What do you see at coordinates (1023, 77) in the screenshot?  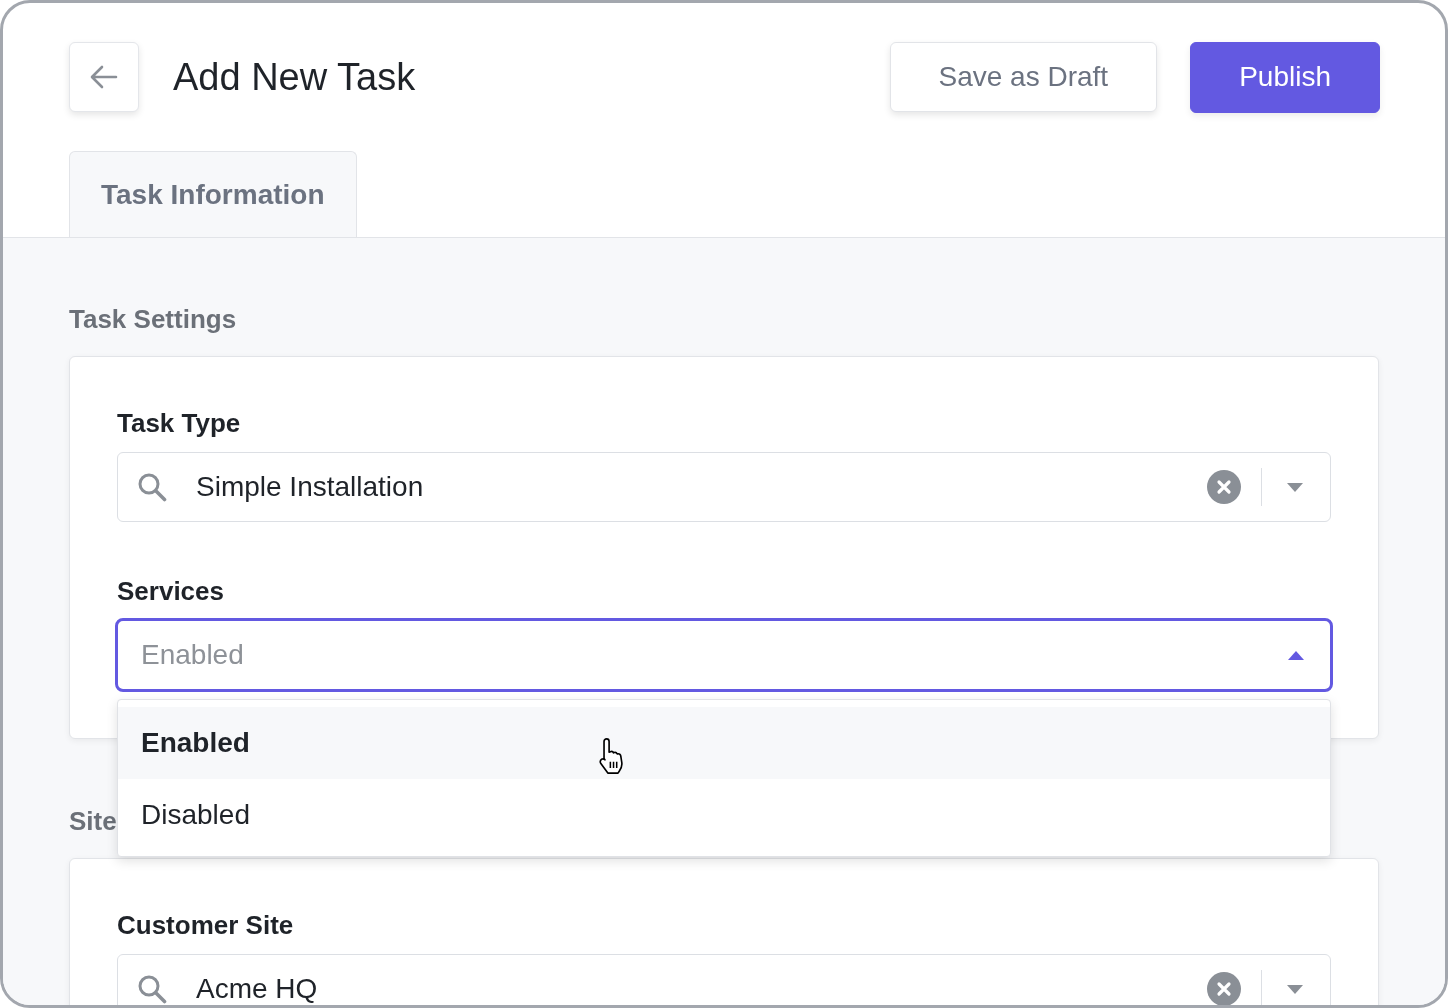 I see `save-draft-button: Save as Draft` at bounding box center [1023, 77].